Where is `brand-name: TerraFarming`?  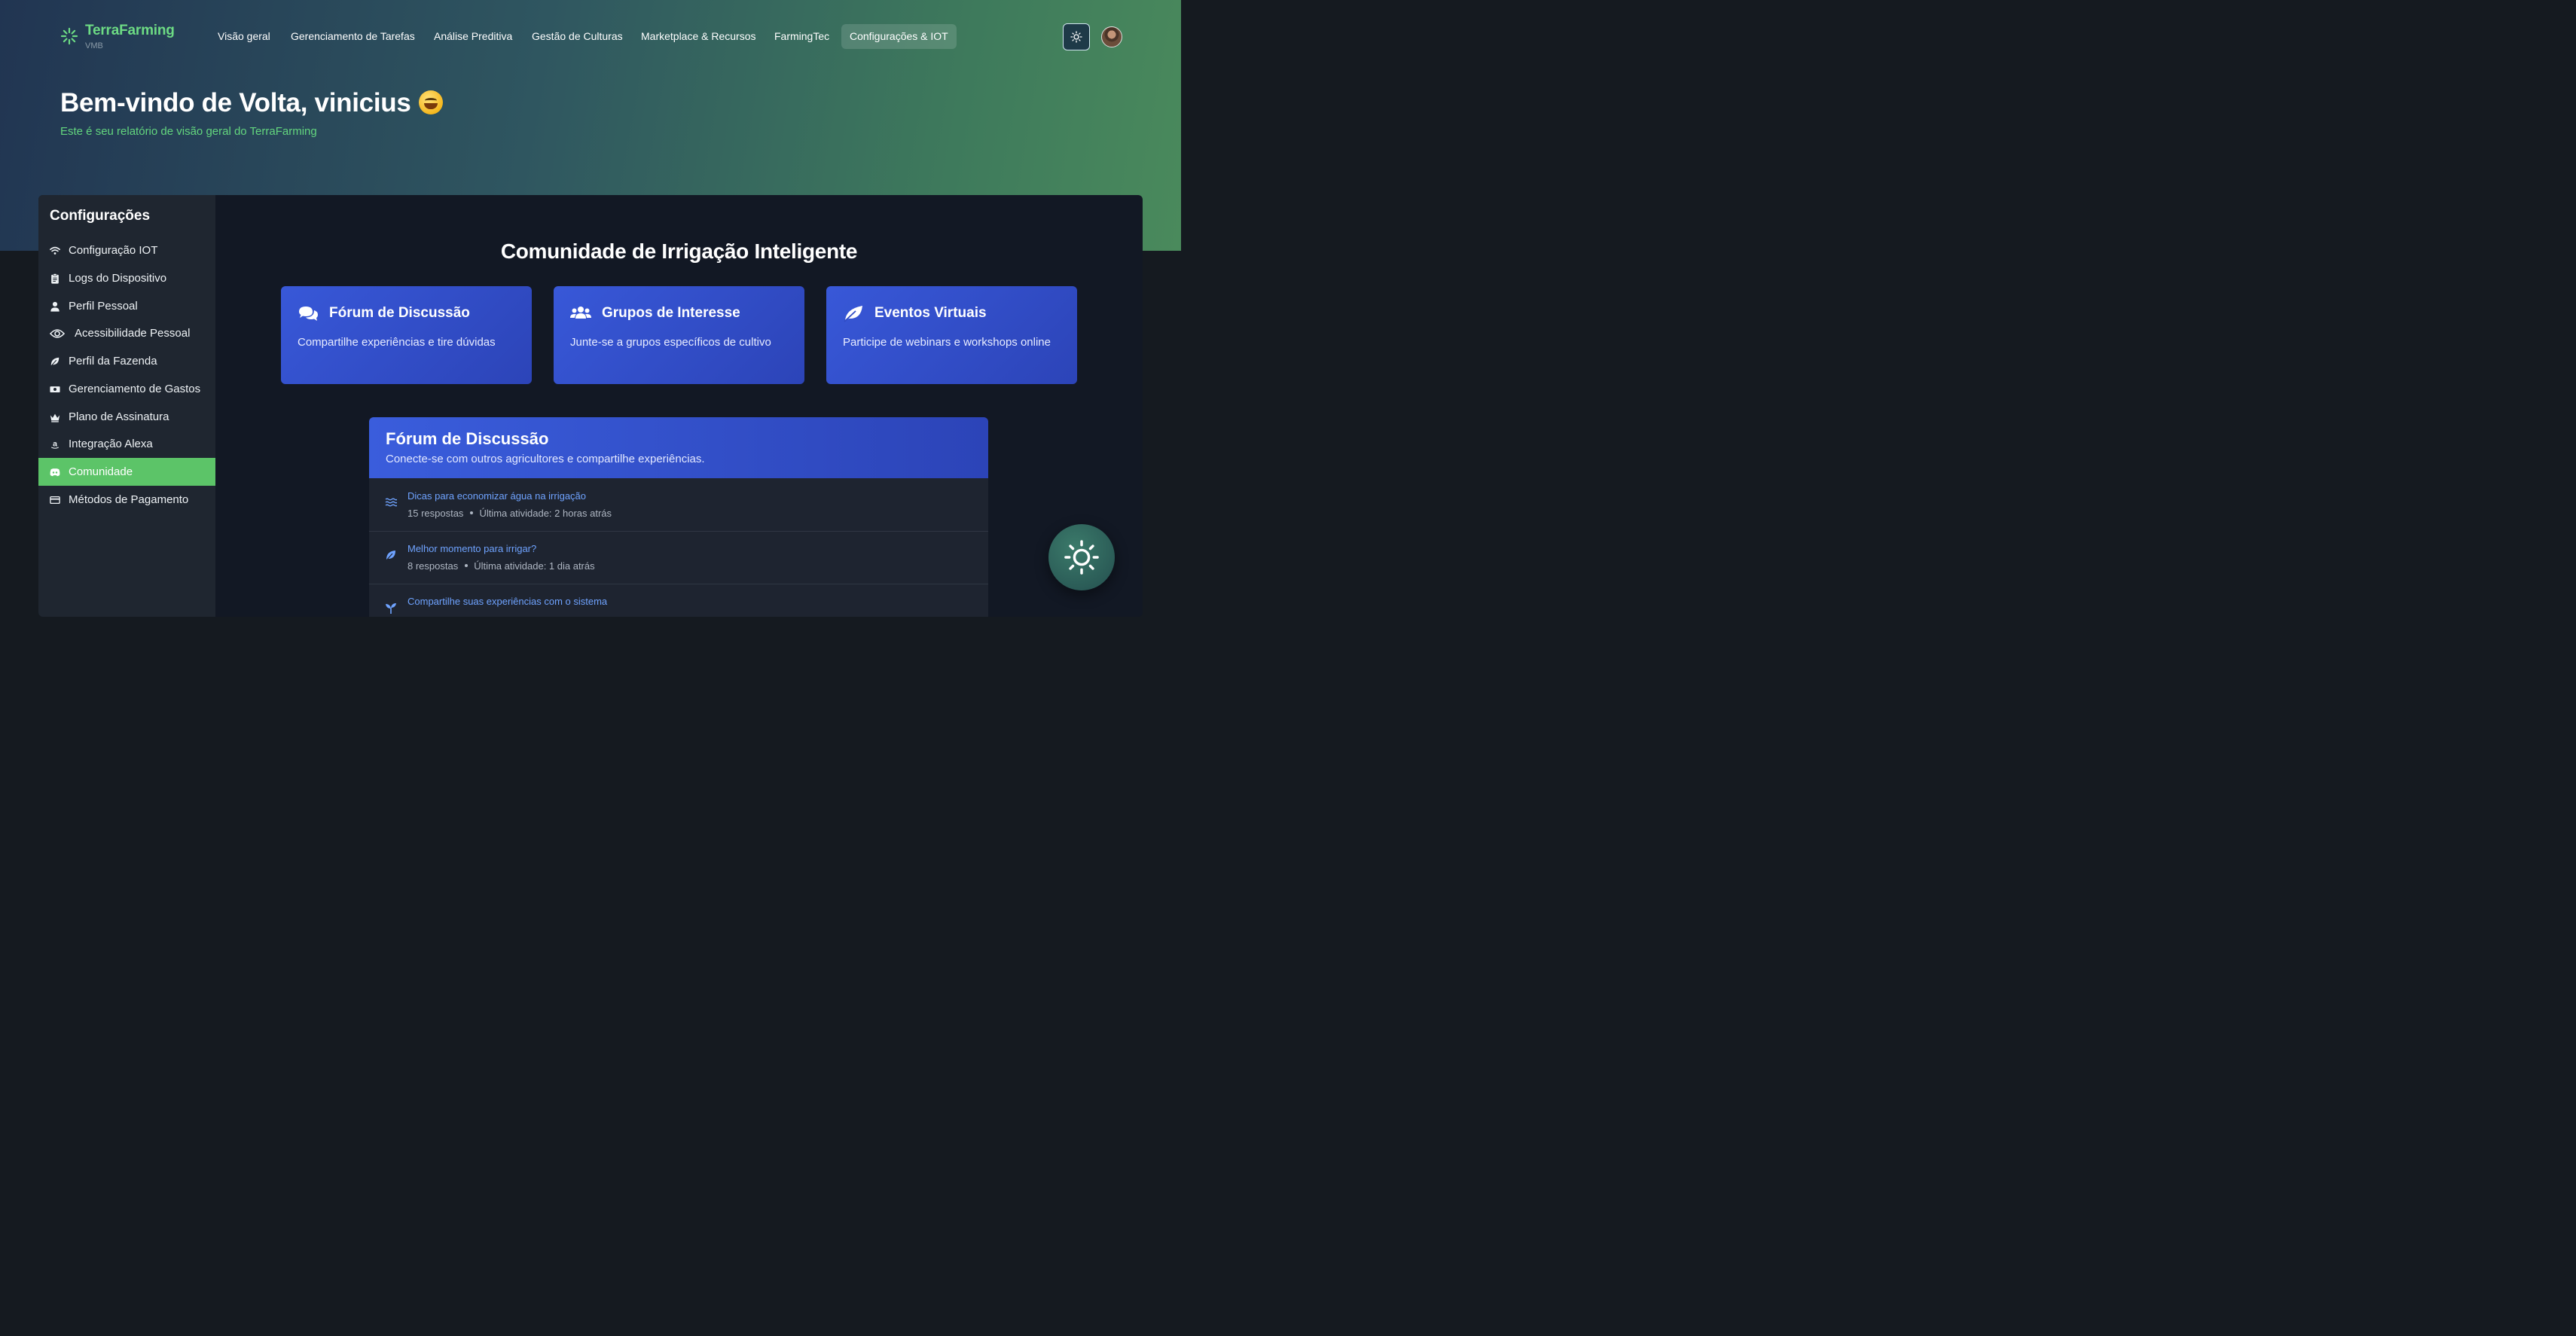 brand-name: TerraFarming is located at coordinates (130, 31).